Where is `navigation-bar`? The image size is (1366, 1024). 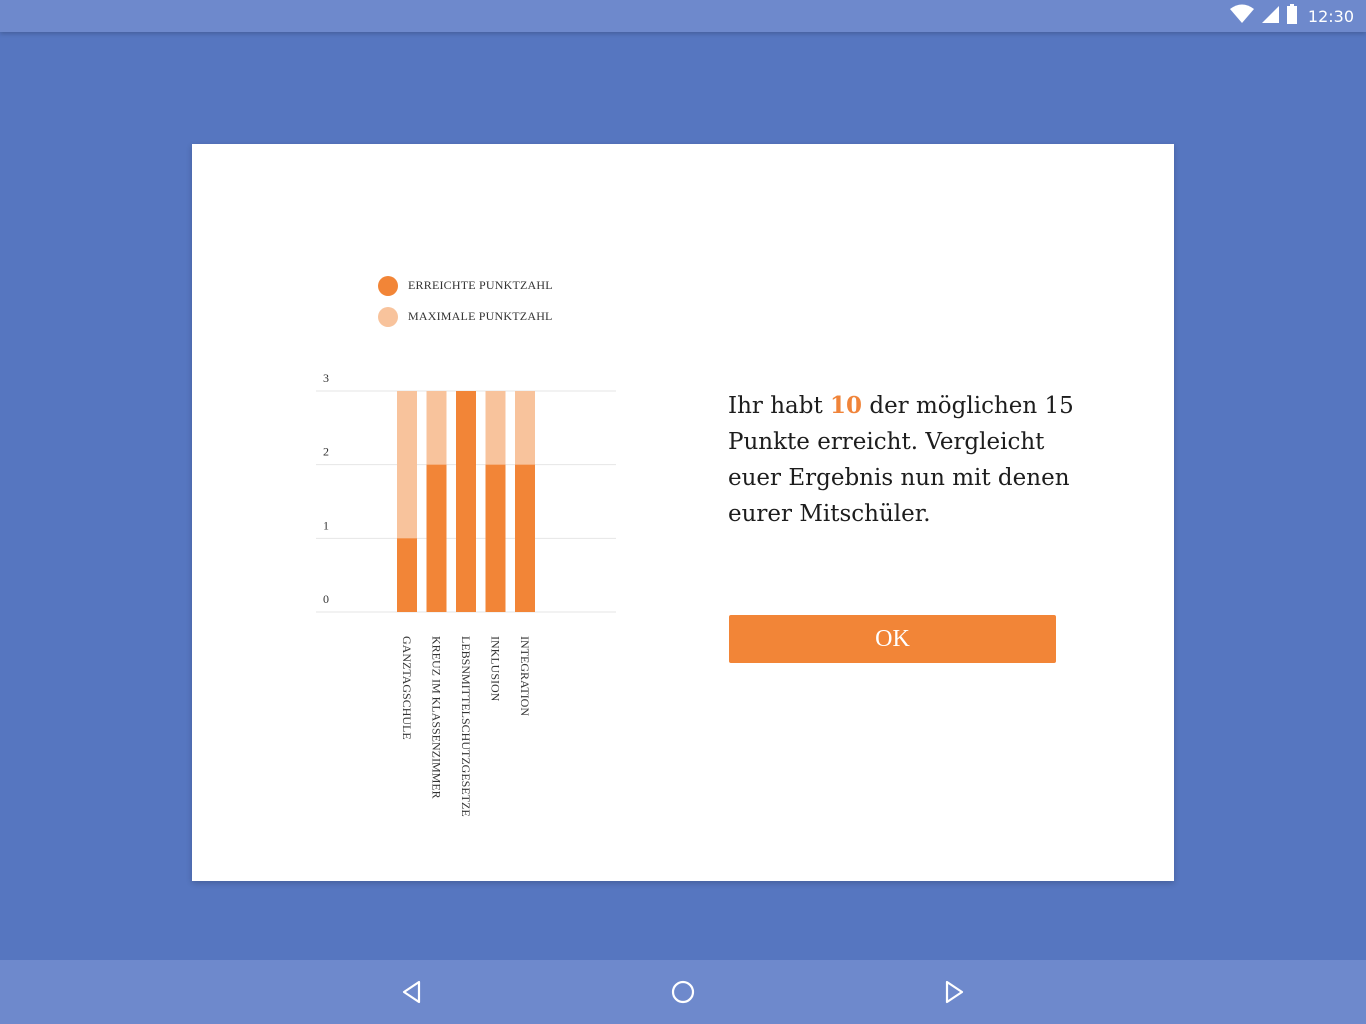
navigation-bar is located at coordinates (683, 992).